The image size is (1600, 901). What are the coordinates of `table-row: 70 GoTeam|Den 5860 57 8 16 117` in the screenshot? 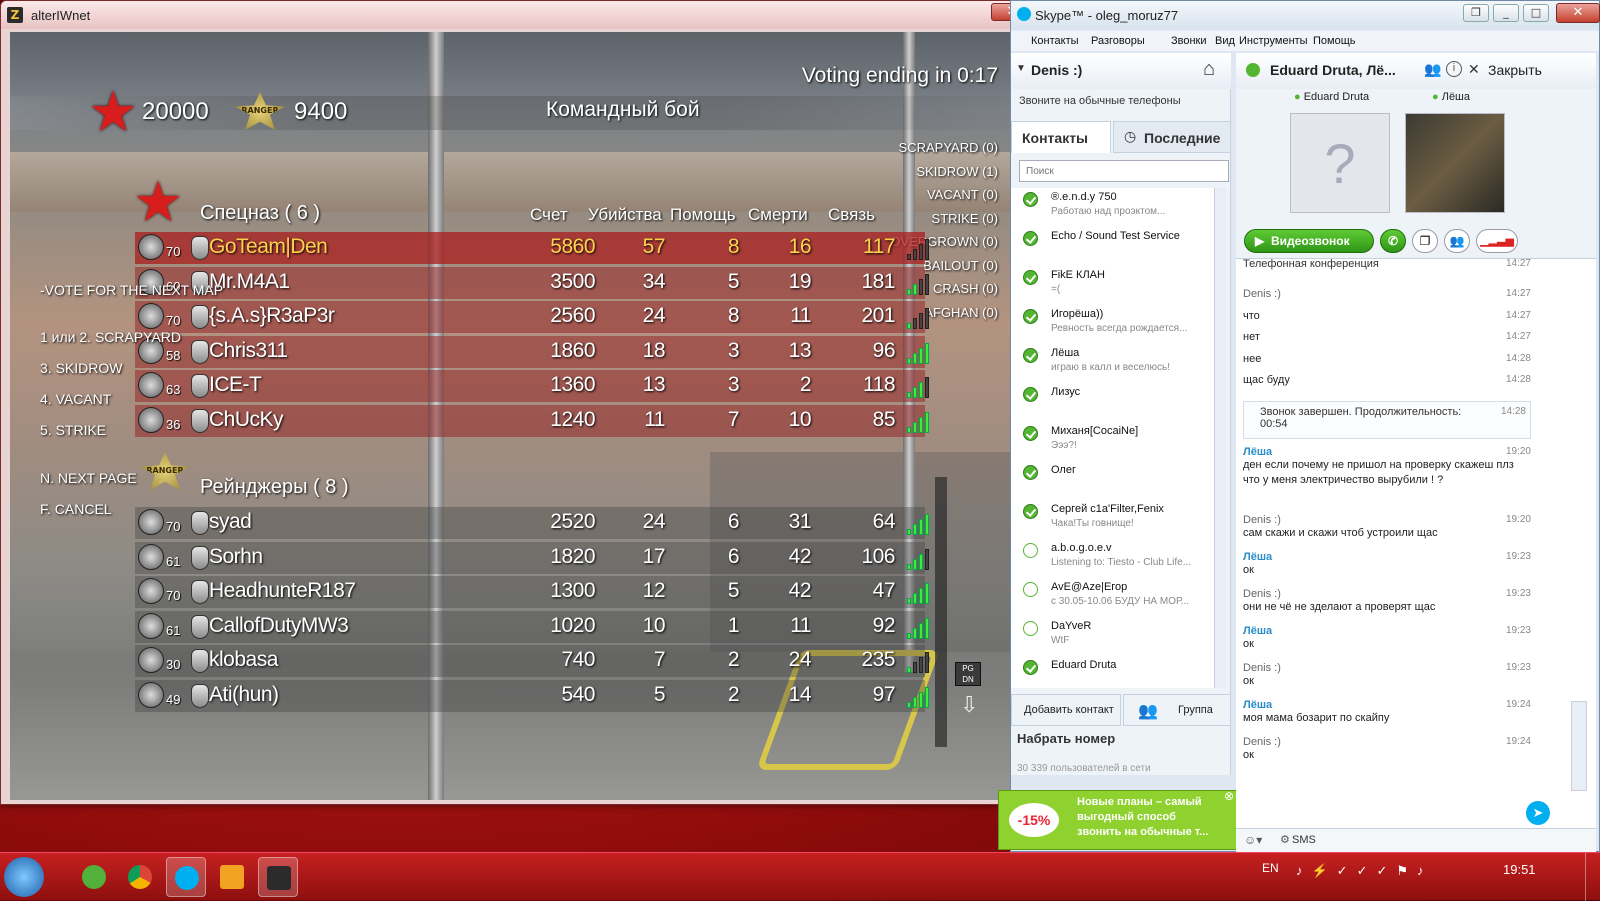 It's located at (532, 248).